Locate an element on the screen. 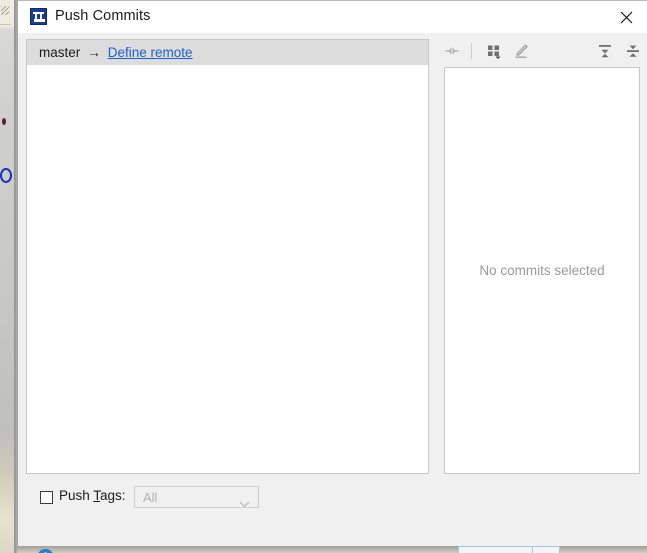 The width and height of the screenshot is (647, 553). push-tags-label: Push Tags: is located at coordinates (92, 495).